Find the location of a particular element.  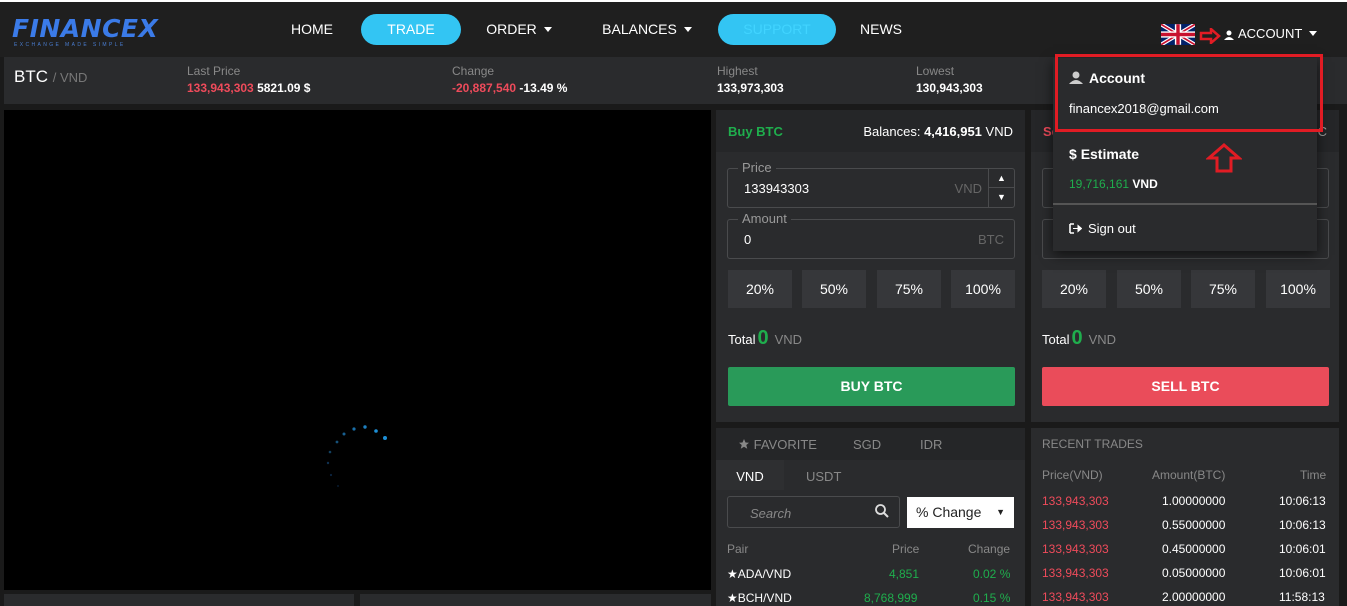

estimate-amount: 19,716,161 is located at coordinates (1099, 184).